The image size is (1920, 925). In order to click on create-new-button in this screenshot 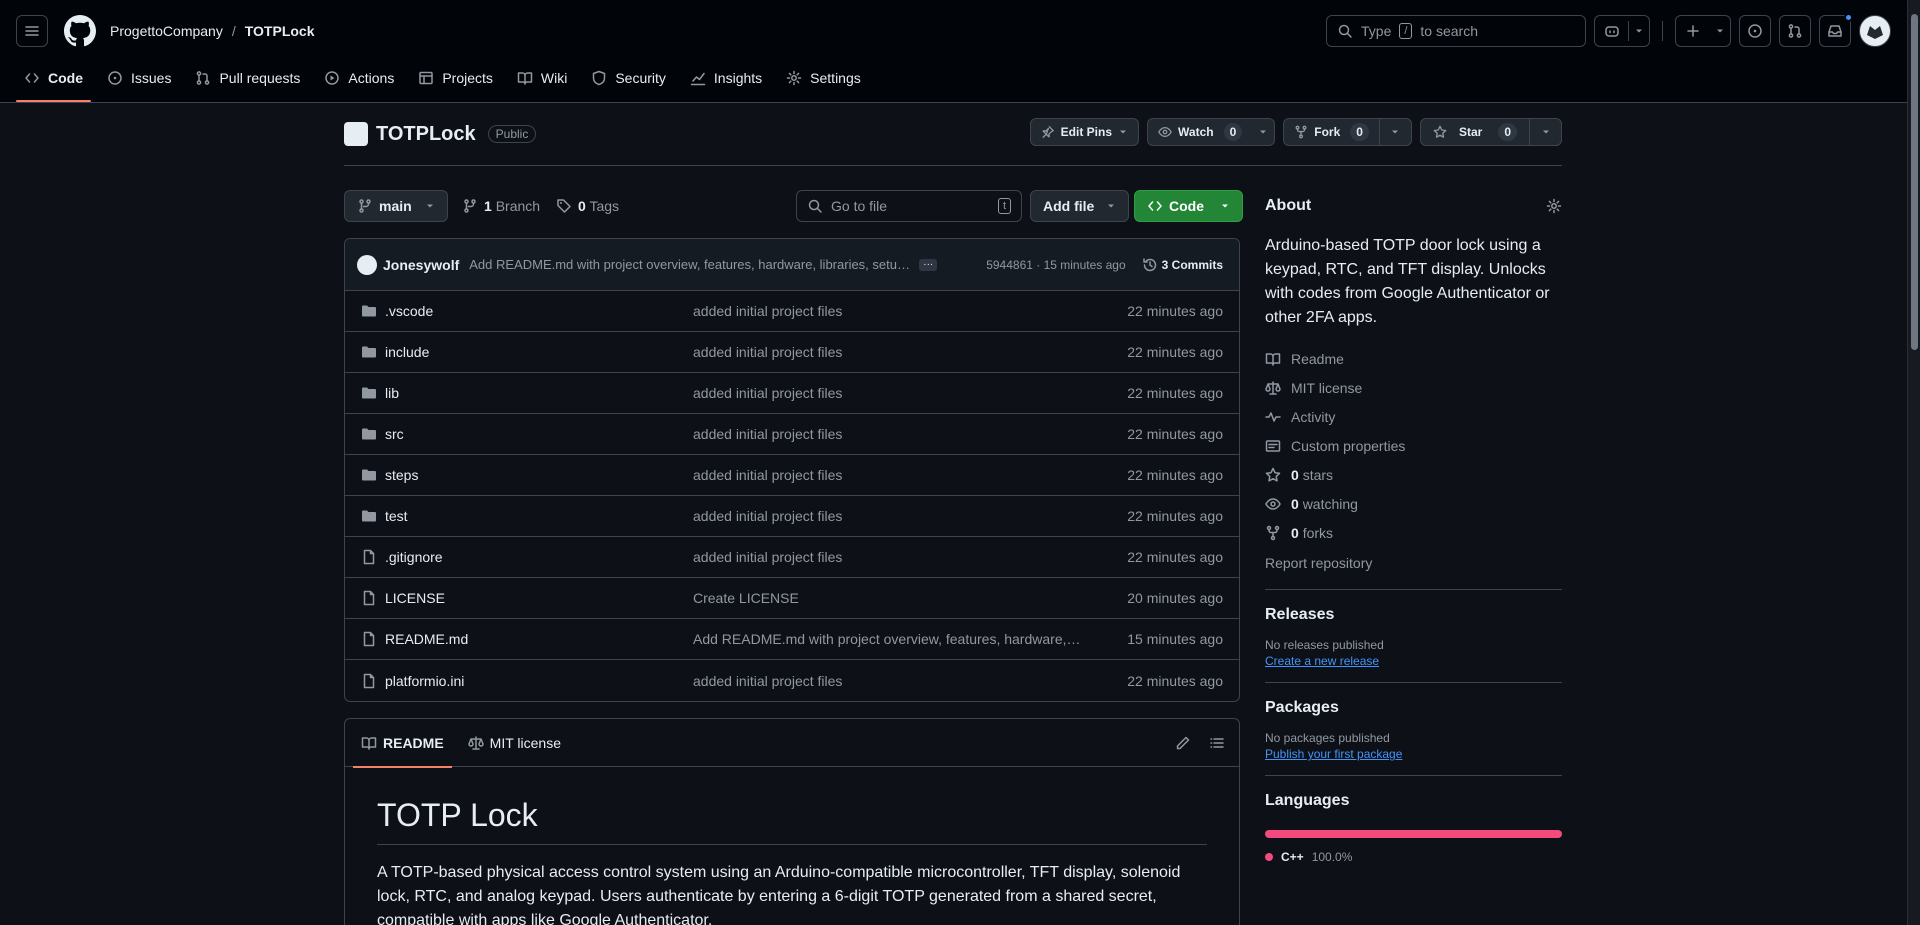, I will do `click(1703, 31)`.